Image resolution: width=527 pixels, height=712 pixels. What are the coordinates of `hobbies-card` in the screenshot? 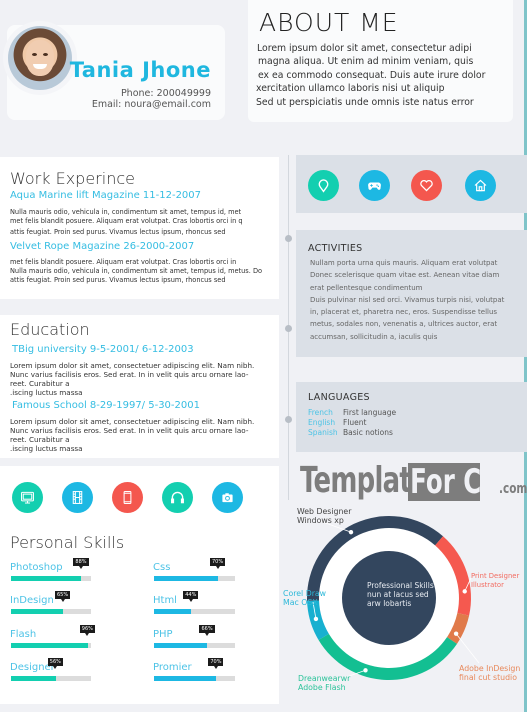 It's located at (411, 184).